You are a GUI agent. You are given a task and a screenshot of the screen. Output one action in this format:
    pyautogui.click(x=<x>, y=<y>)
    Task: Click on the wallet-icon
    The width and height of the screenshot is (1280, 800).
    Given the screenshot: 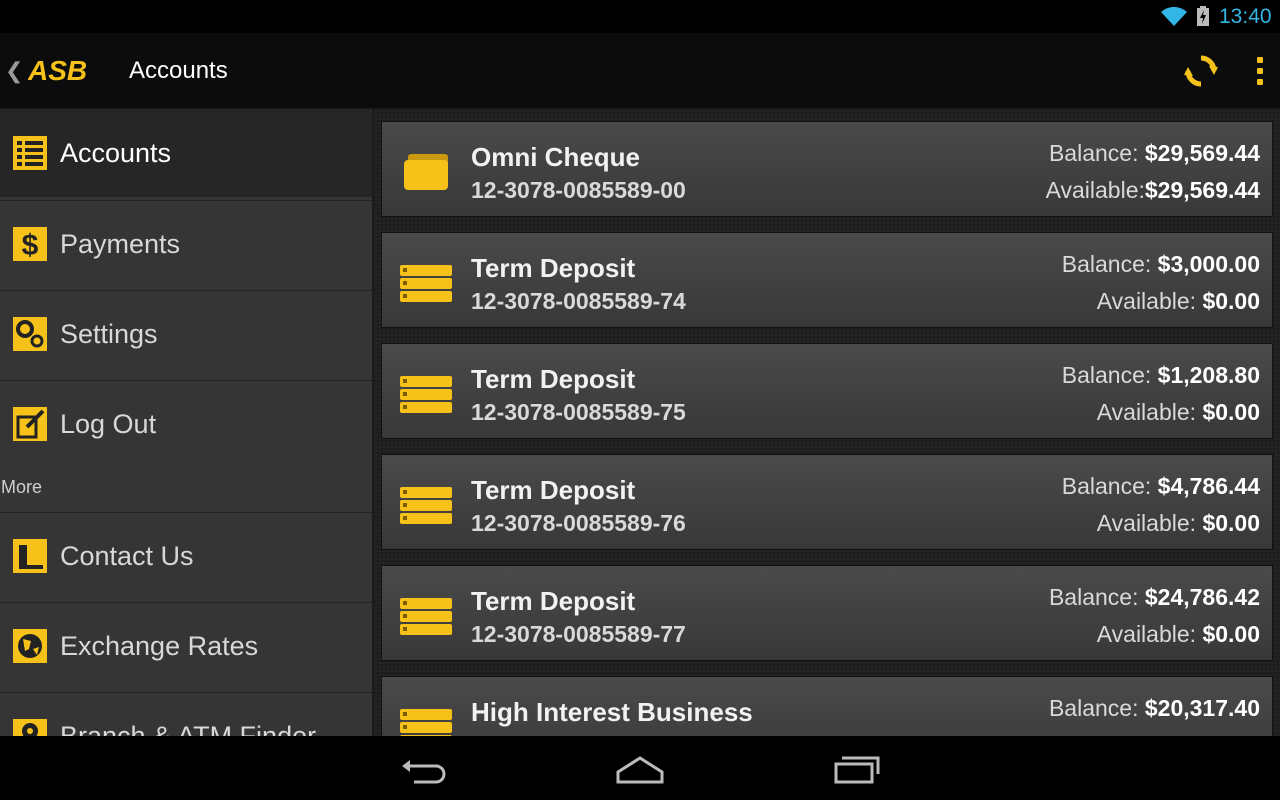 What is the action you would take?
    pyautogui.click(x=426, y=172)
    